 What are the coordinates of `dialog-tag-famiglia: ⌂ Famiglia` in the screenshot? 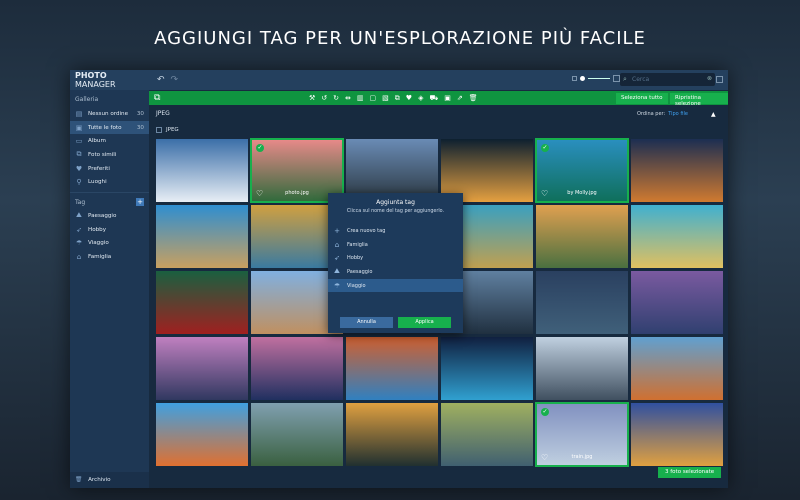 It's located at (395, 245).